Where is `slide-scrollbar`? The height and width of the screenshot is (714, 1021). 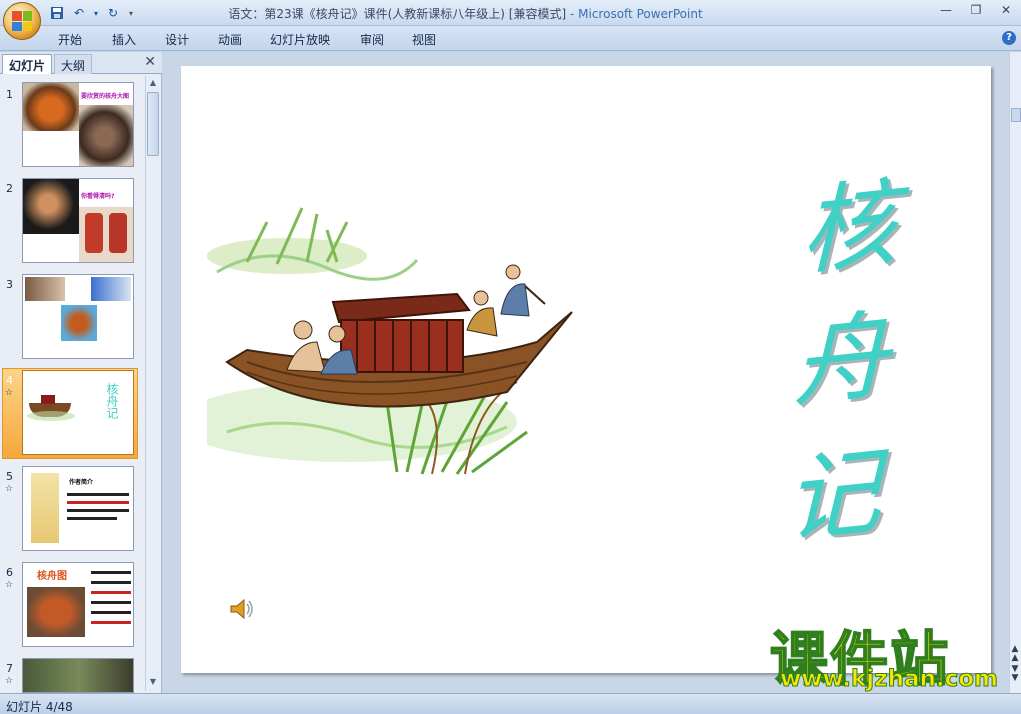
slide-scrollbar is located at coordinates (1015, 372).